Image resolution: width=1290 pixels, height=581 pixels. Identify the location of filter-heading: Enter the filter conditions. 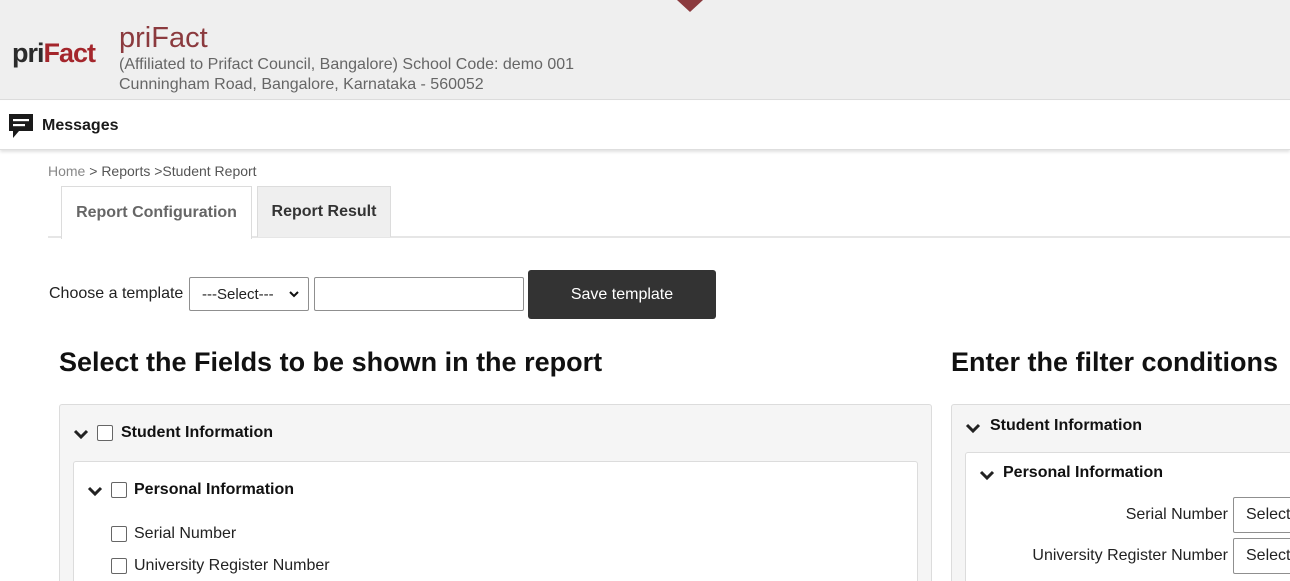
(1115, 362).